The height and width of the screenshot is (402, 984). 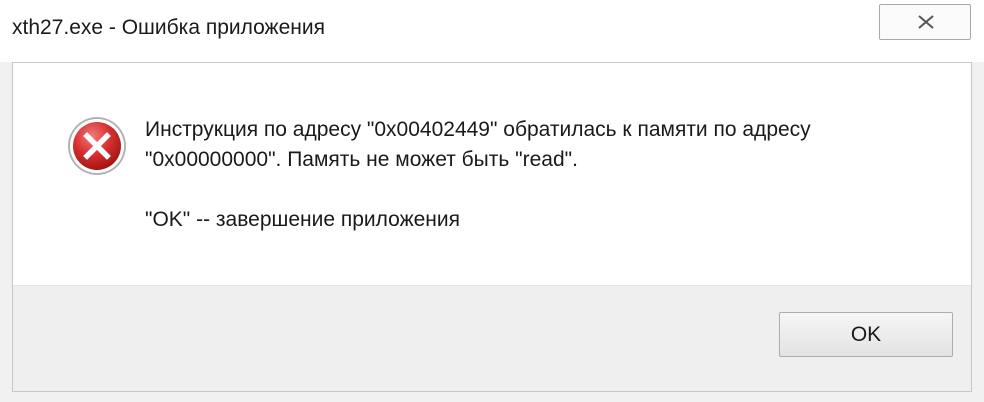 What do you see at coordinates (97, 146) in the screenshot?
I see `error-icon` at bounding box center [97, 146].